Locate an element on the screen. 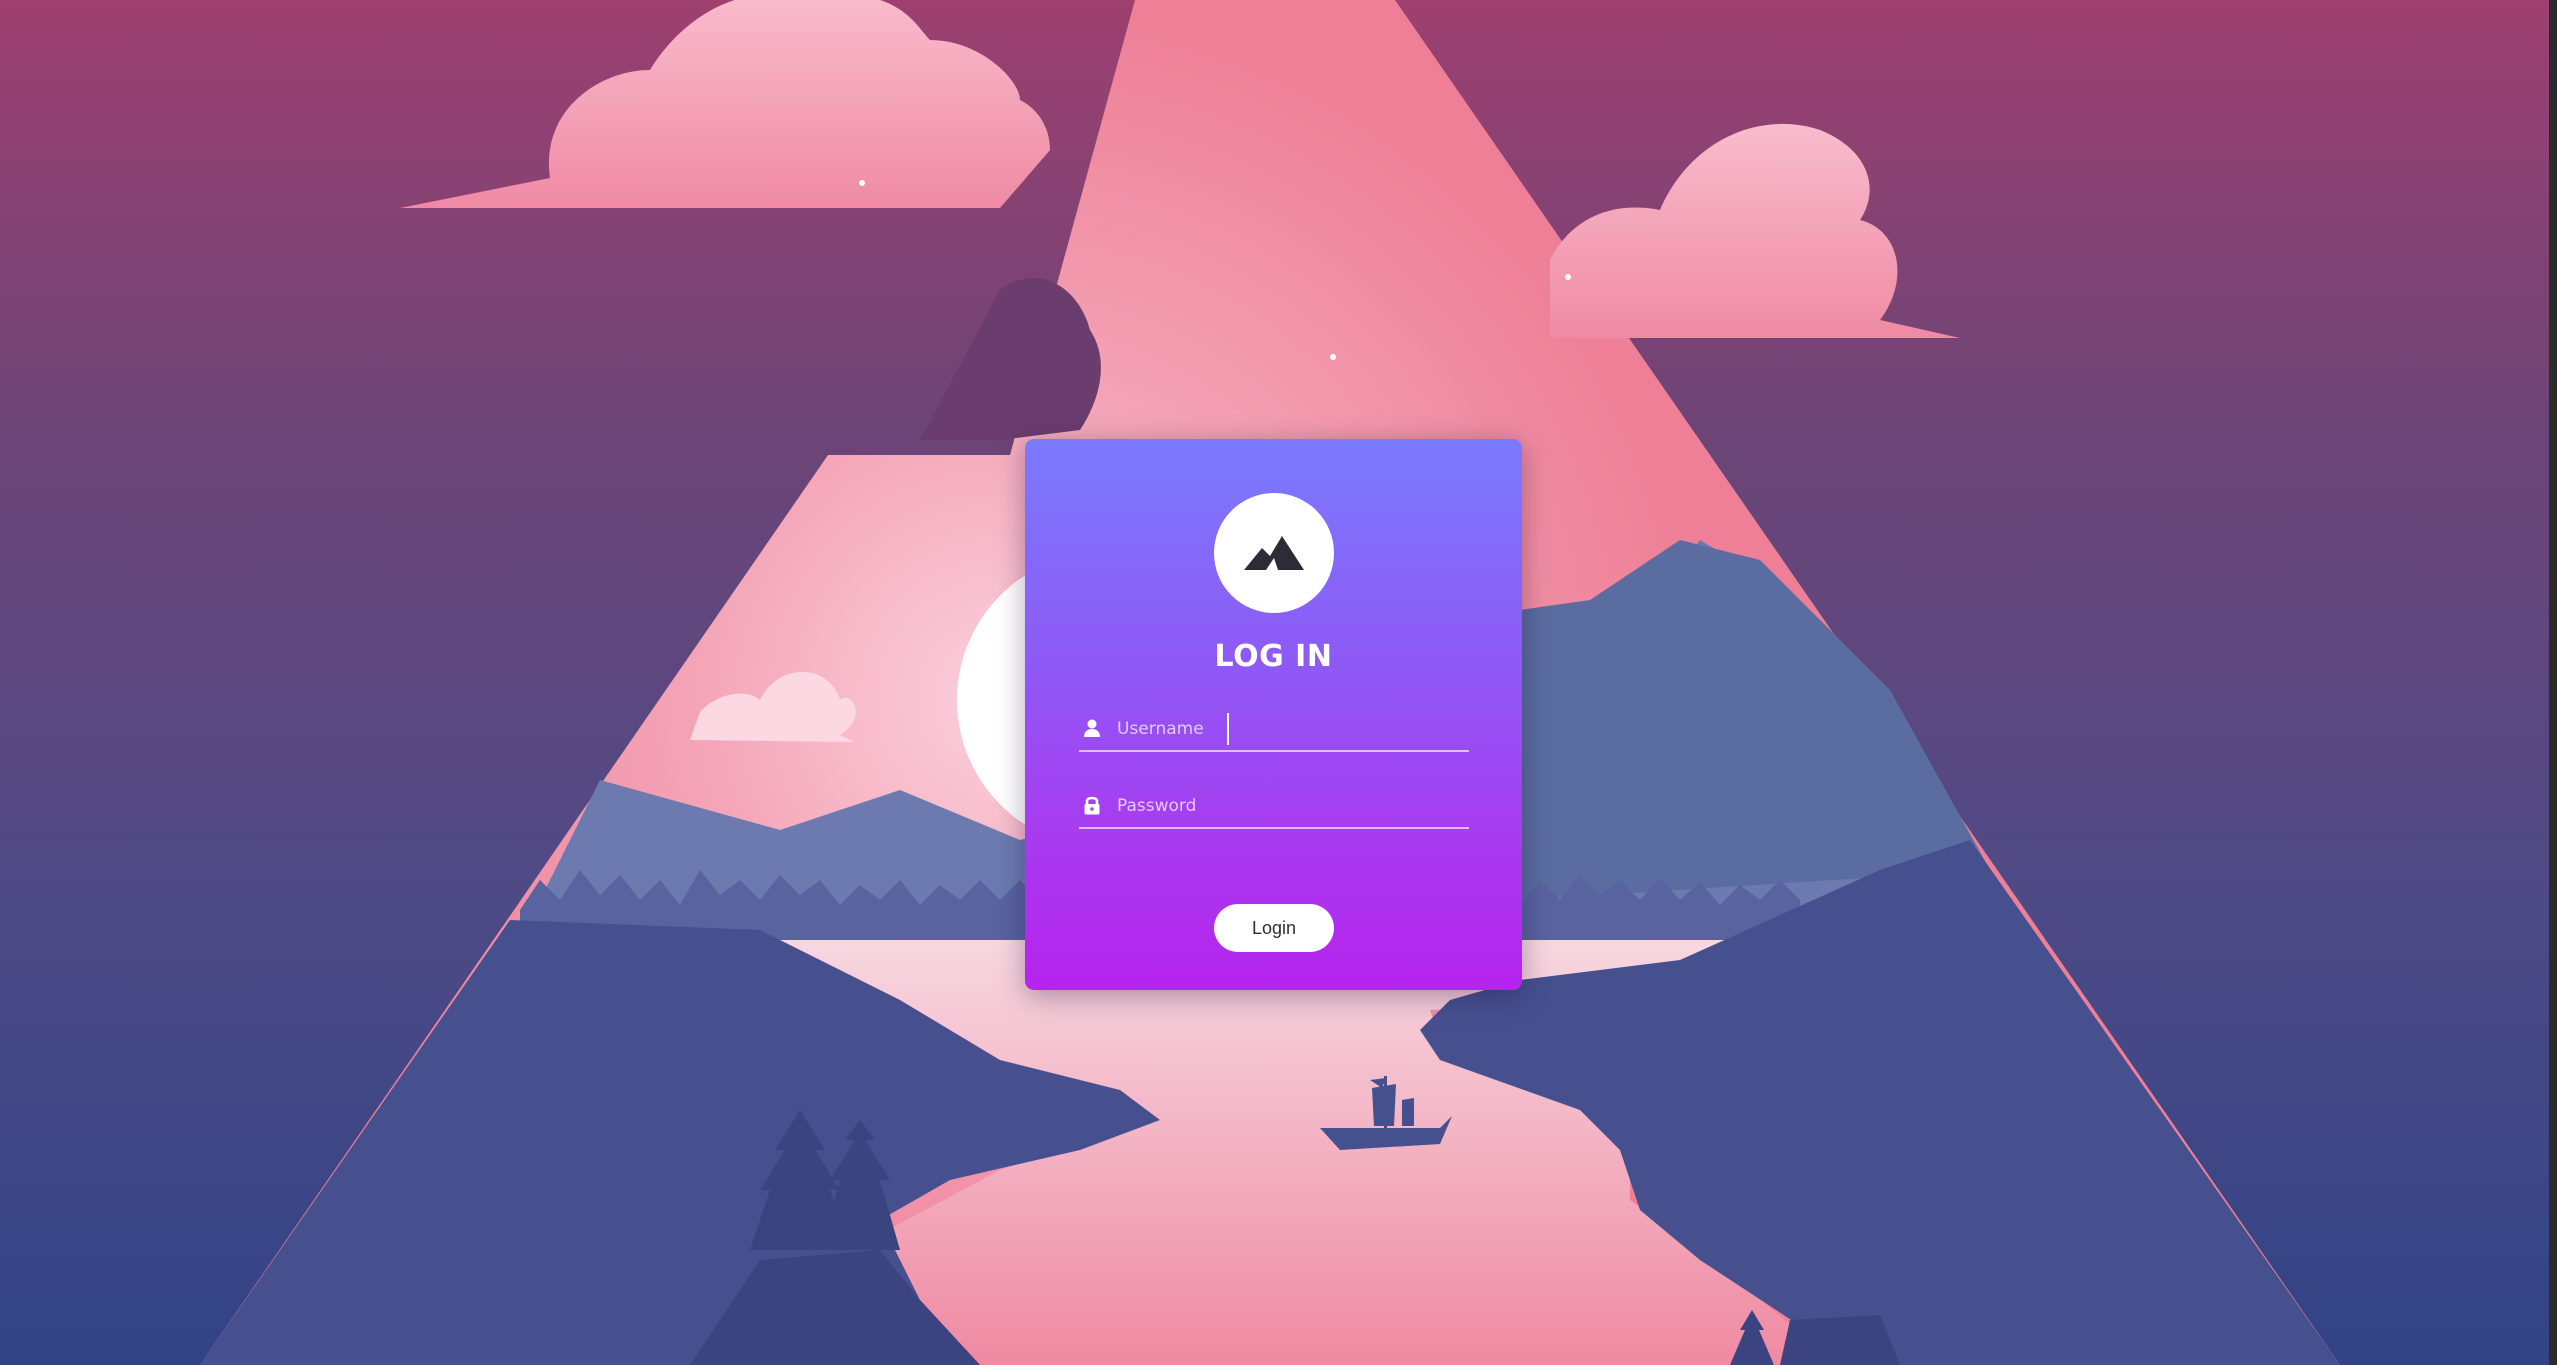  lock-icon is located at coordinates (1092, 805).